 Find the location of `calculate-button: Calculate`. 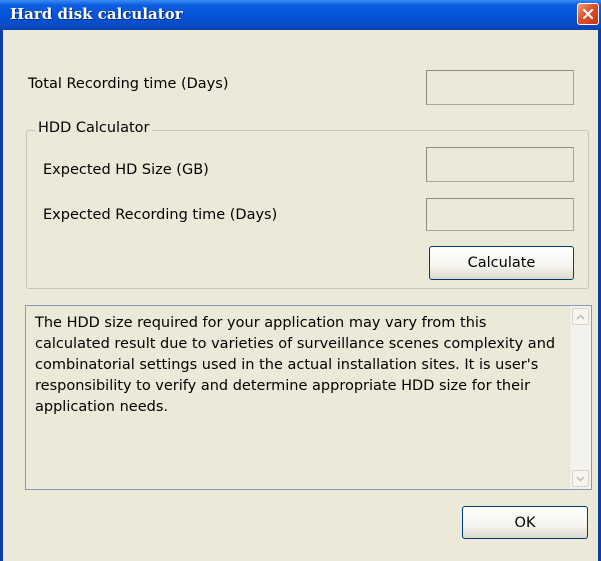

calculate-button: Calculate is located at coordinates (501, 263).